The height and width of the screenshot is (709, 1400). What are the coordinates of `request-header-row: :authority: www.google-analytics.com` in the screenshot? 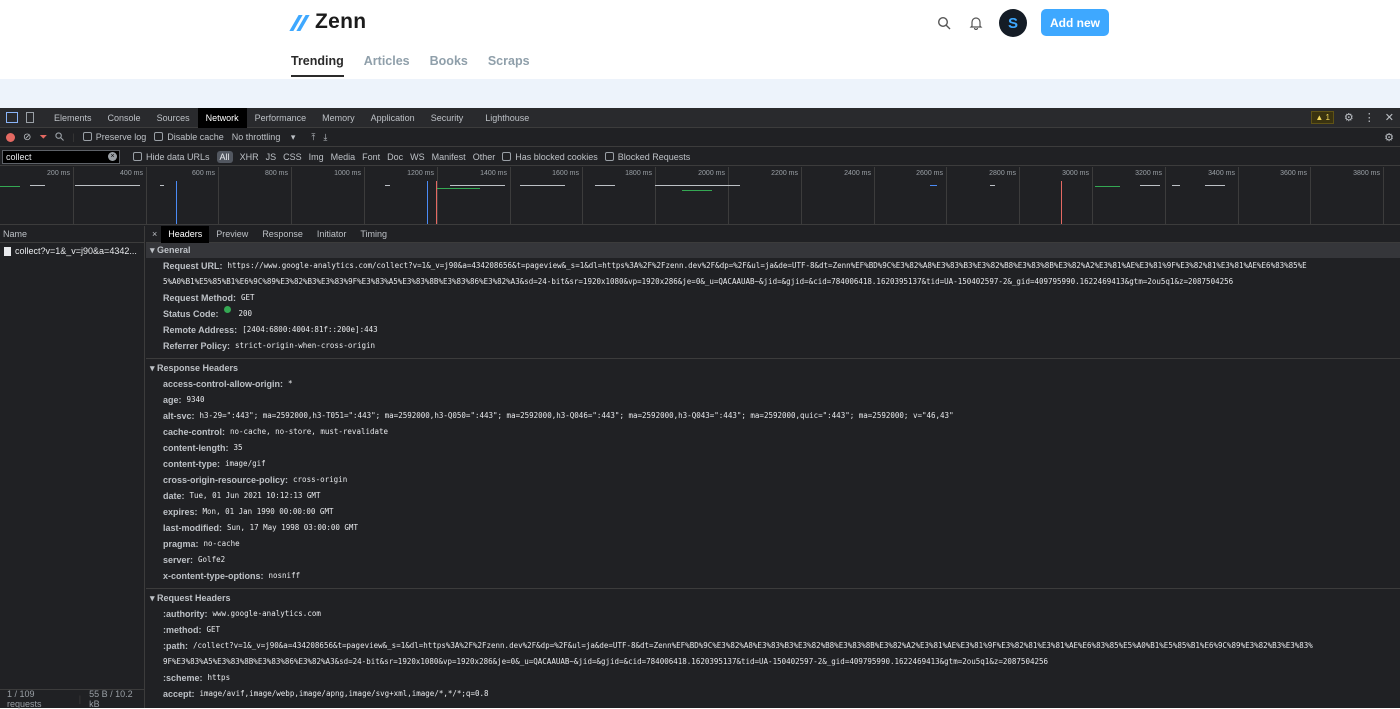 It's located at (773, 614).